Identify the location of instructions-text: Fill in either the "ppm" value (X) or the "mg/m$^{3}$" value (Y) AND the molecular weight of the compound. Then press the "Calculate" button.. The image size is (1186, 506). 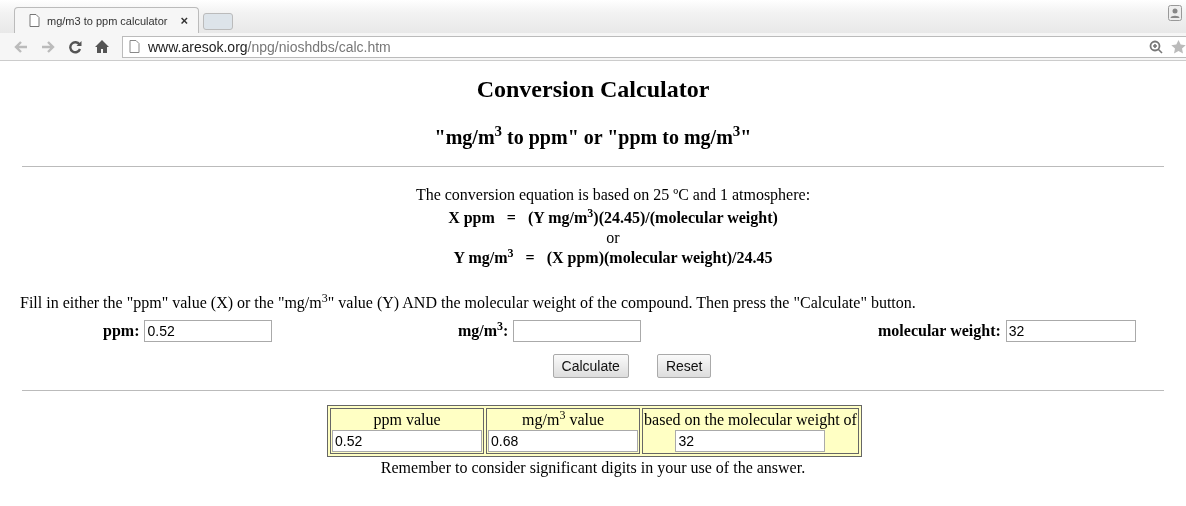
(468, 303).